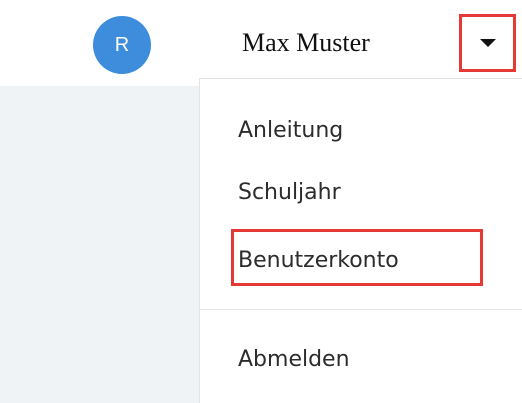 The image size is (522, 403). I want to click on menu-item-anleitung: Anleitung, so click(290, 131).